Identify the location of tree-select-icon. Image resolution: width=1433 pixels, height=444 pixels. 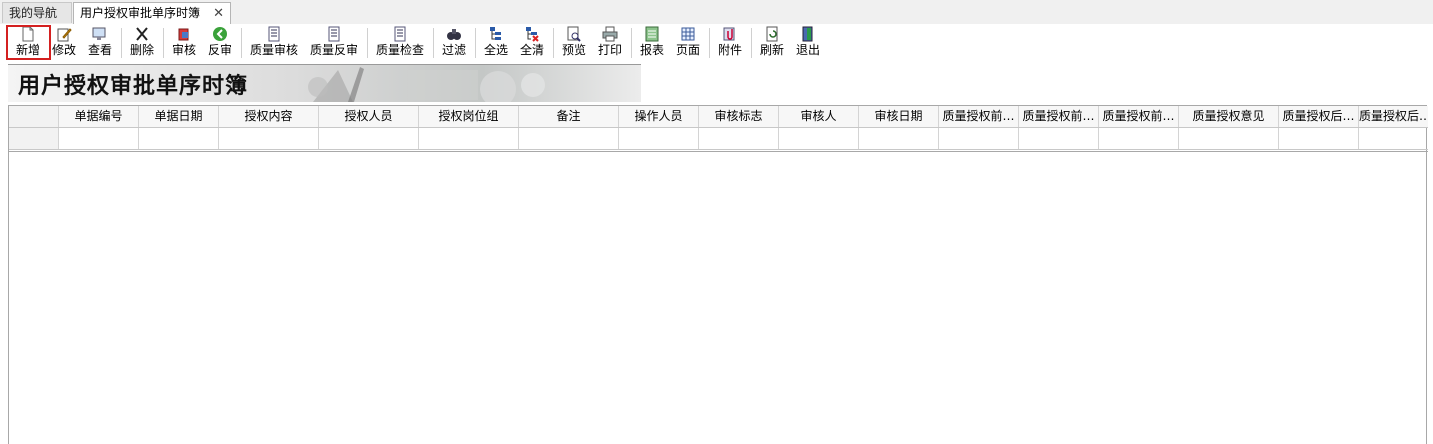
(496, 34).